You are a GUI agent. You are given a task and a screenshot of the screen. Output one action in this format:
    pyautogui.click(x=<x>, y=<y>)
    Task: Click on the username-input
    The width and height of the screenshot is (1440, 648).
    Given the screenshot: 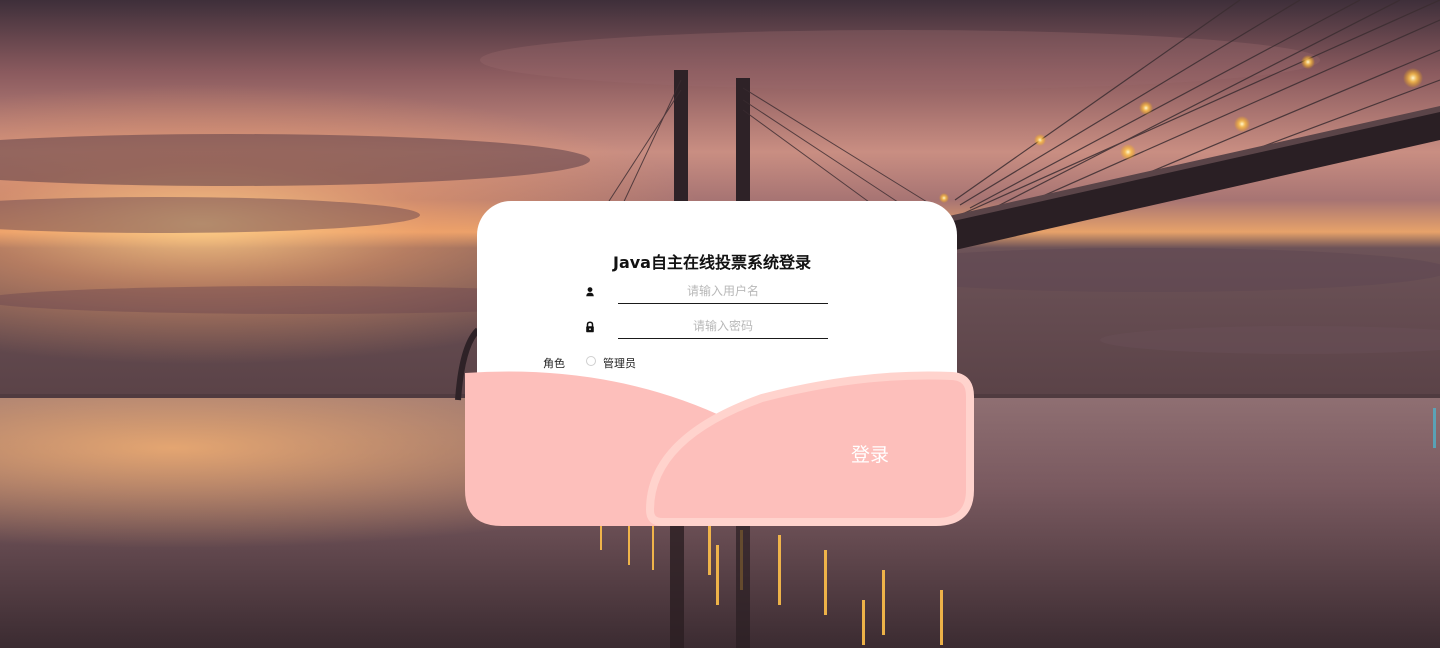 What is the action you would take?
    pyautogui.click(x=723, y=291)
    